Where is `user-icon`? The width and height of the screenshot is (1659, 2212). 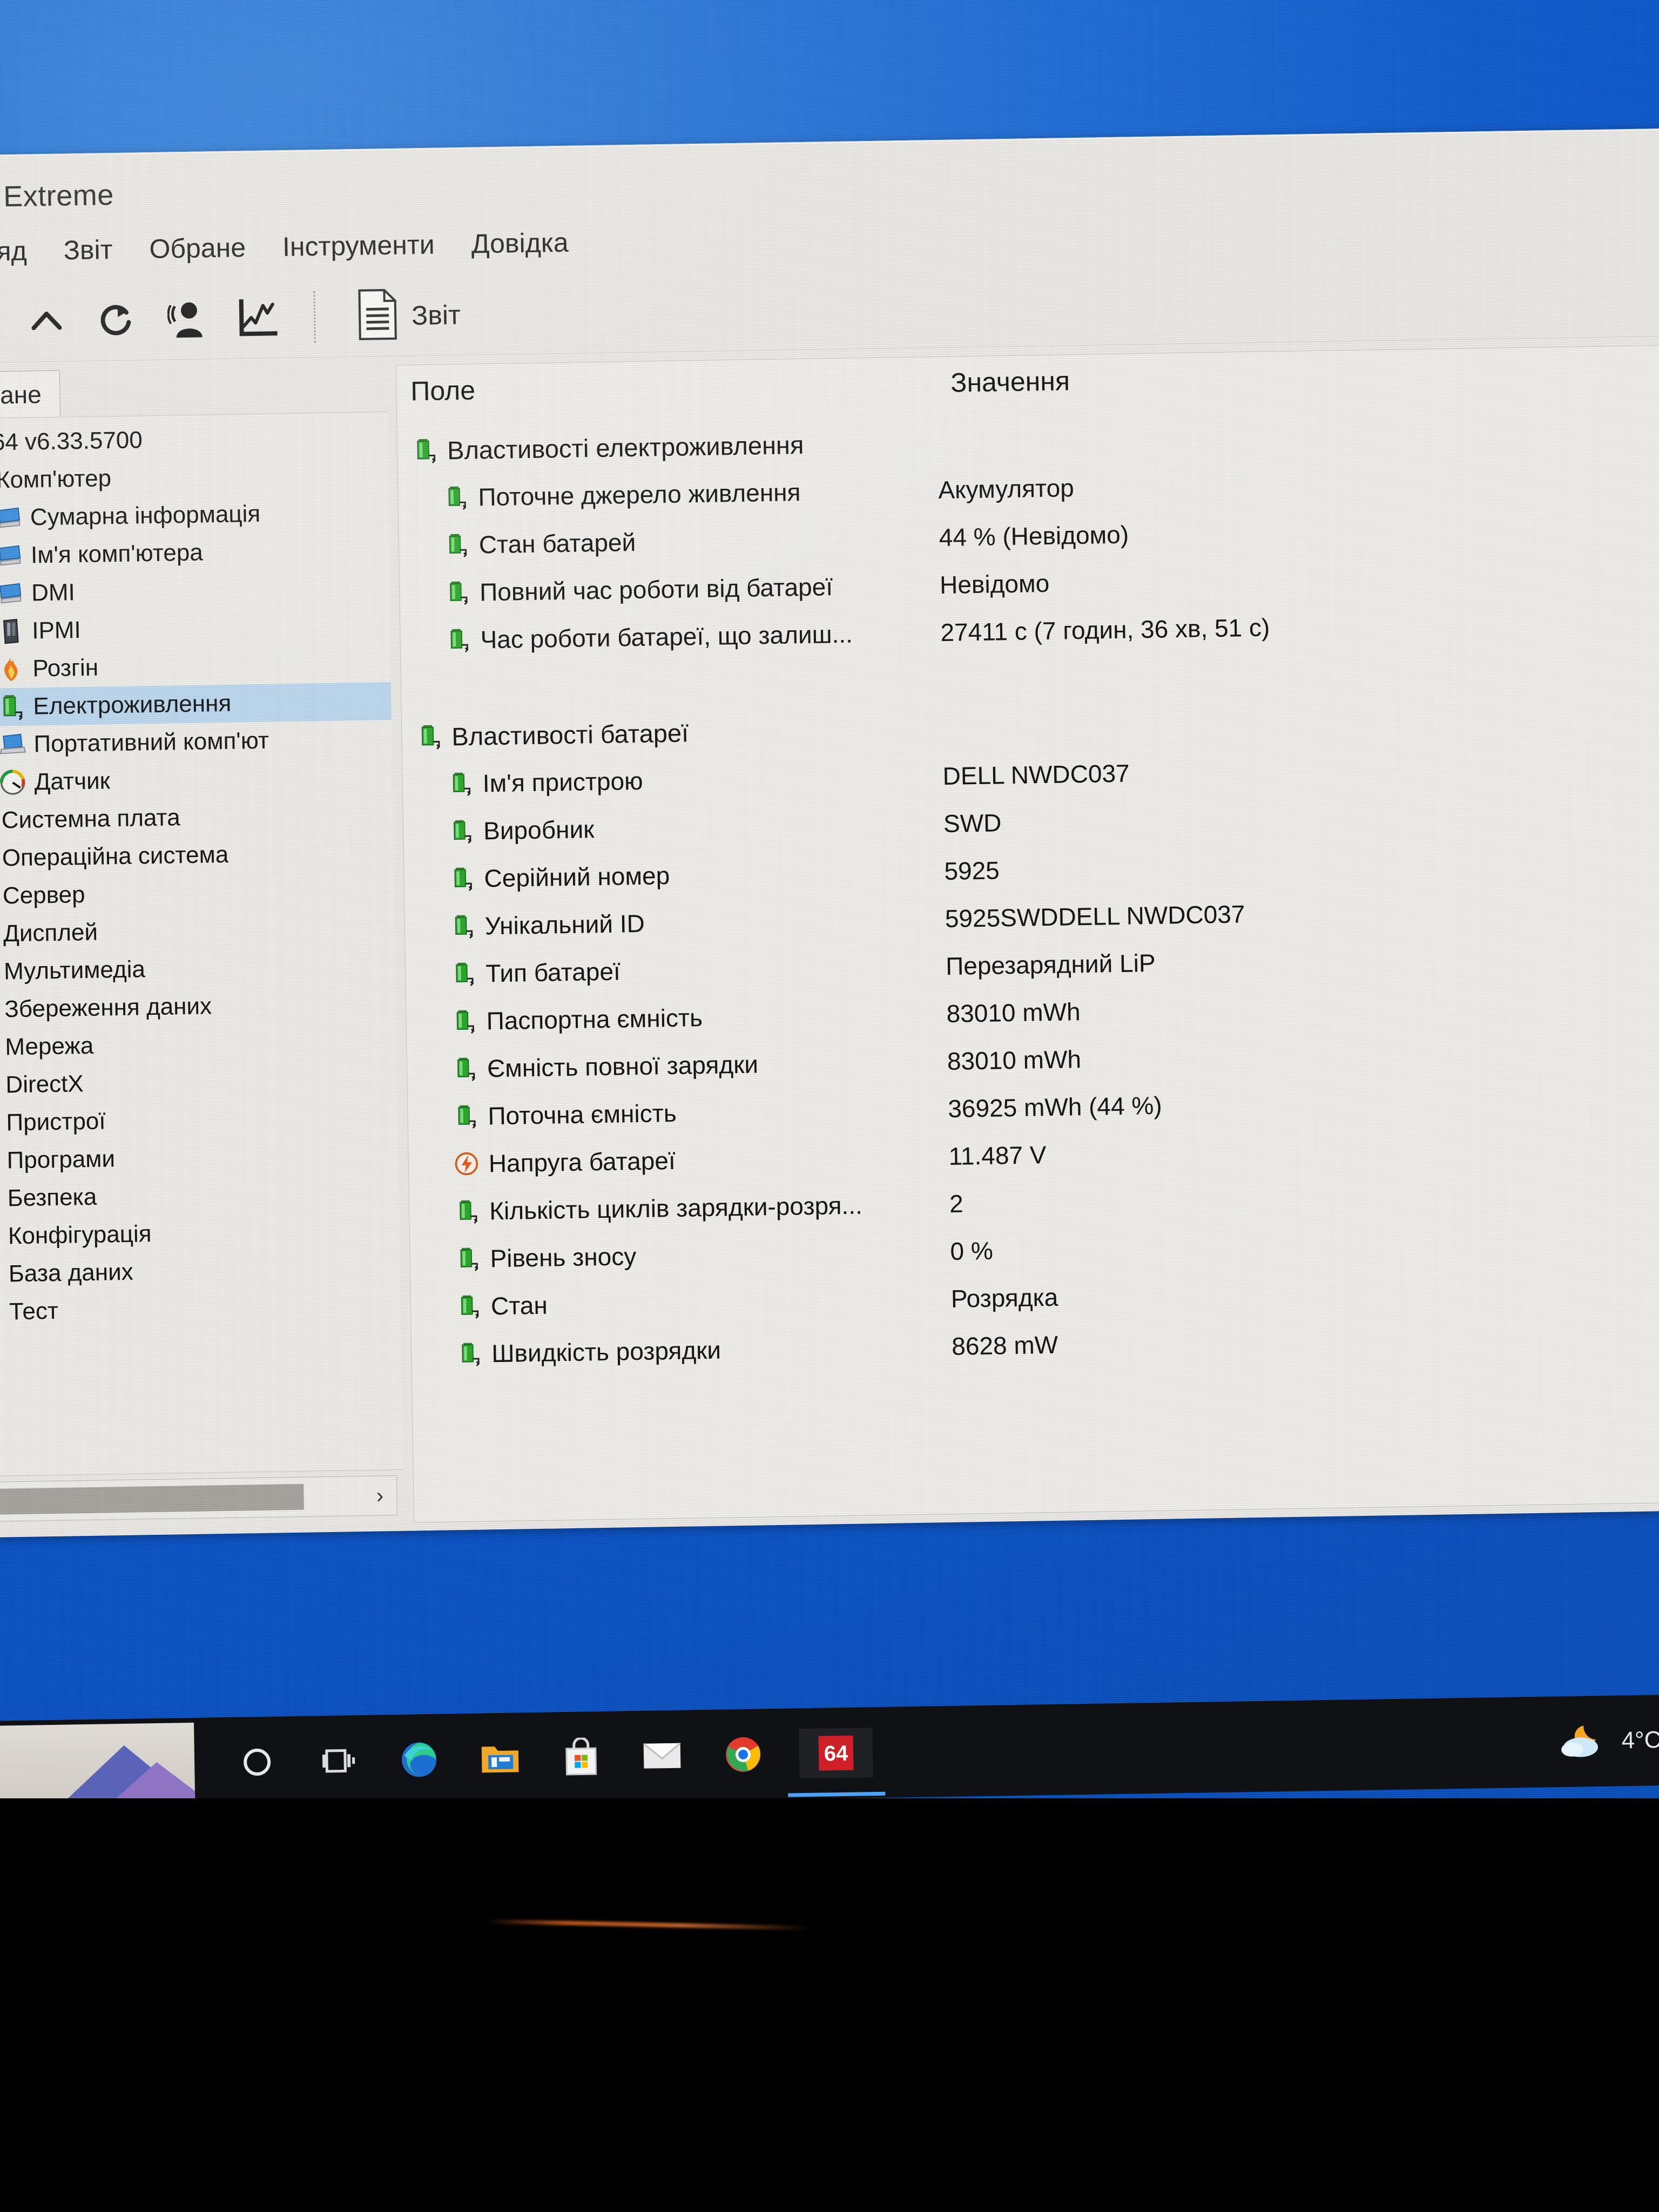
user-icon is located at coordinates (187, 318).